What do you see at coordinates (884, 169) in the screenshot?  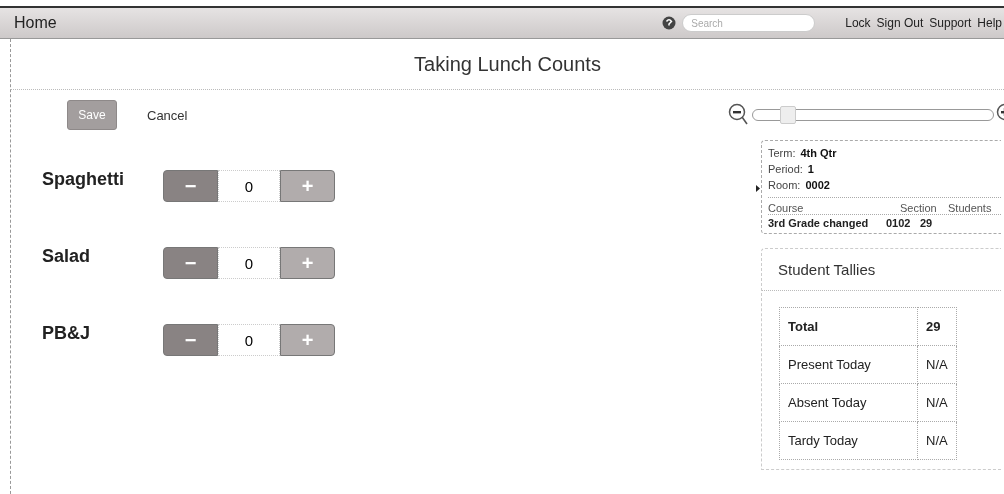 I see `info-field: Period: 1` at bounding box center [884, 169].